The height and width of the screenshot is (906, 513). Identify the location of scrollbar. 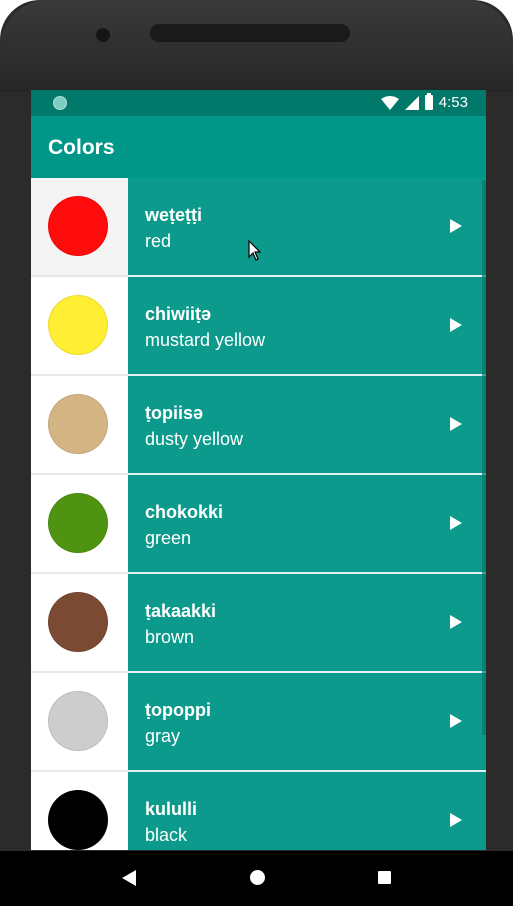
(484, 457).